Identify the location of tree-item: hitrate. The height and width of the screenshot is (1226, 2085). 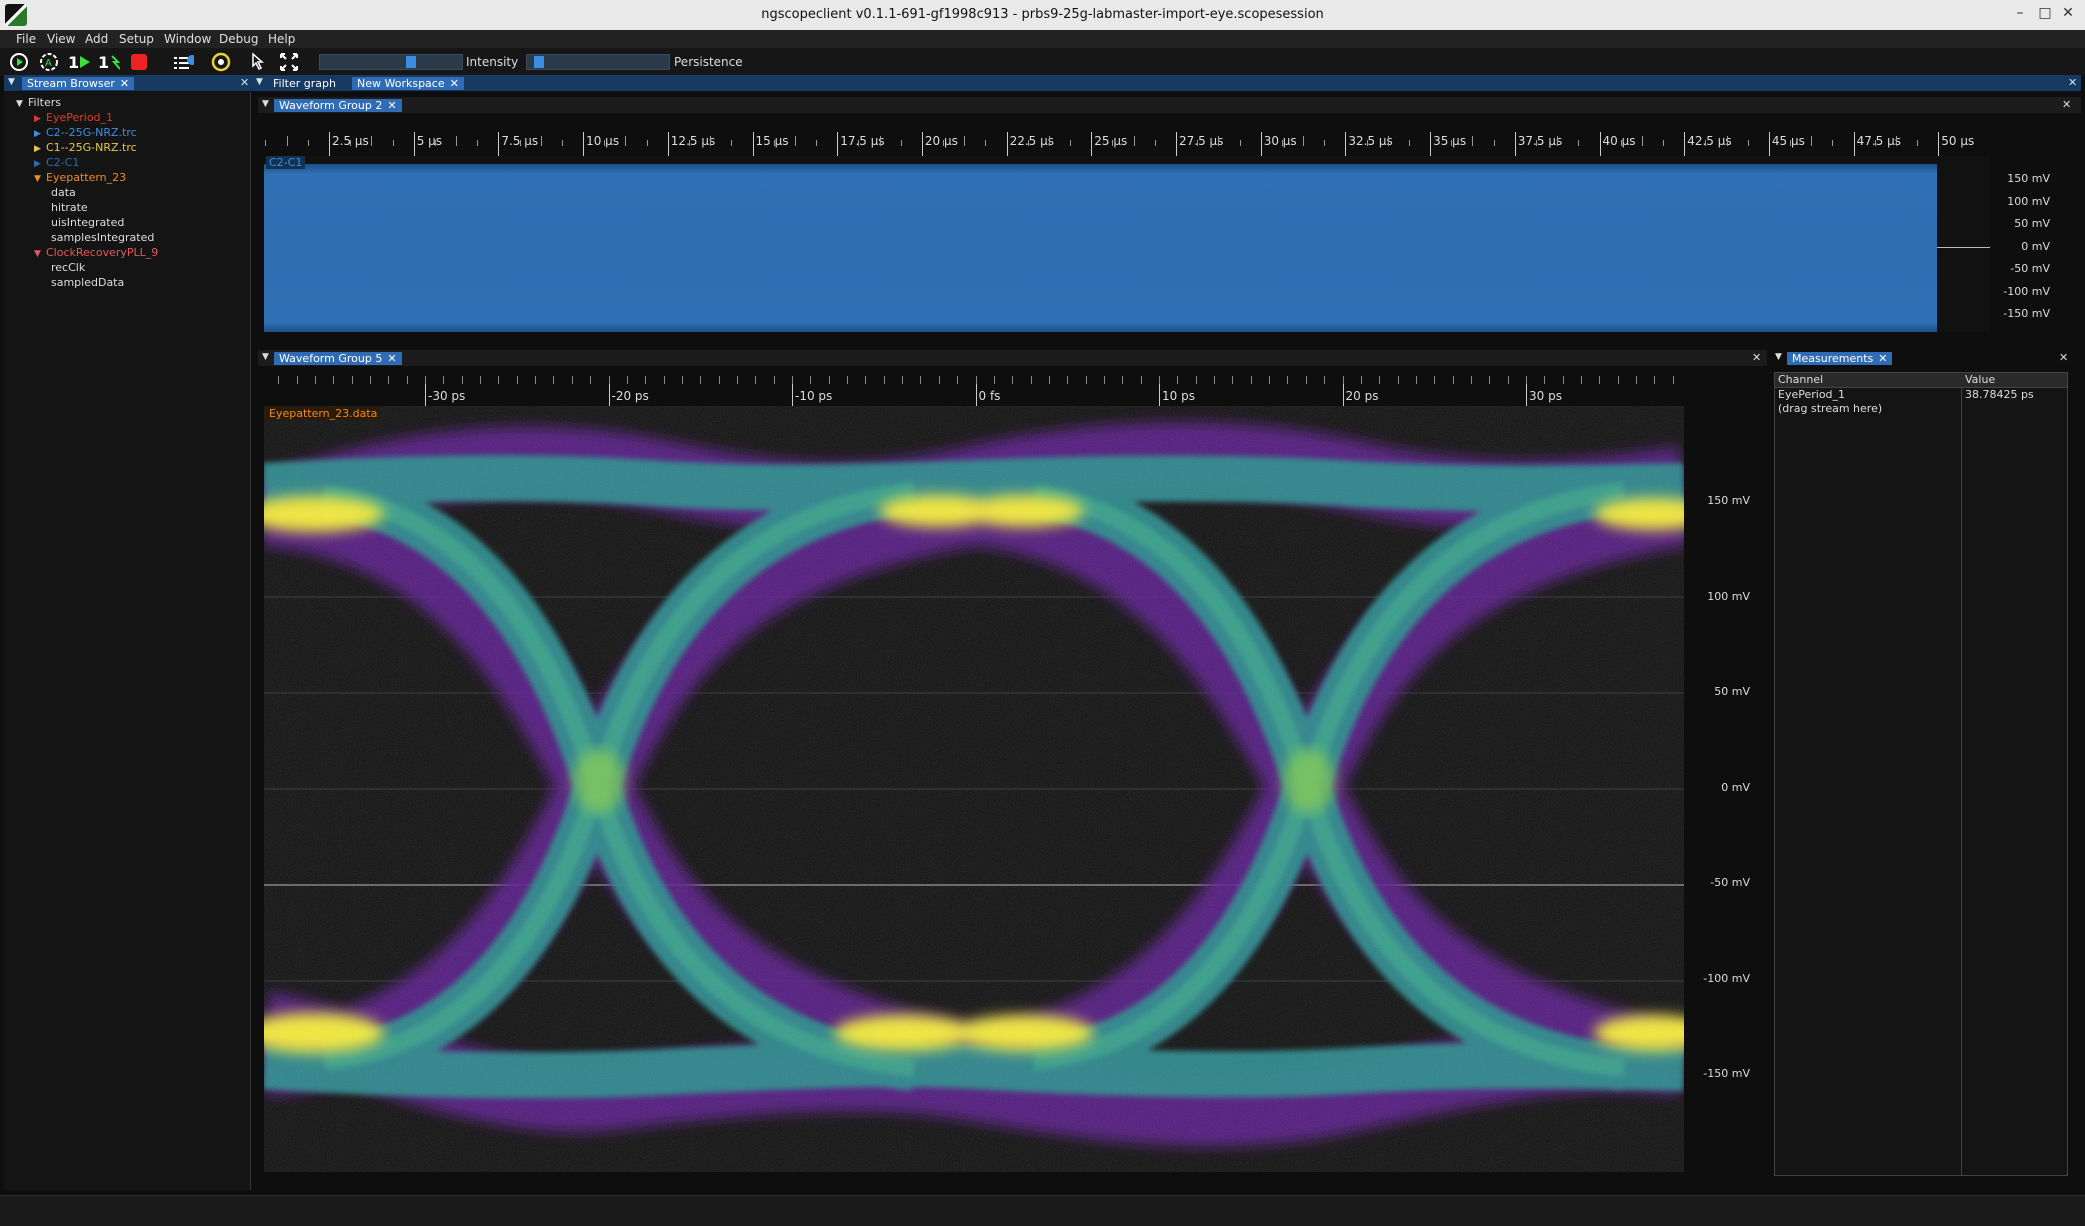
(69, 207).